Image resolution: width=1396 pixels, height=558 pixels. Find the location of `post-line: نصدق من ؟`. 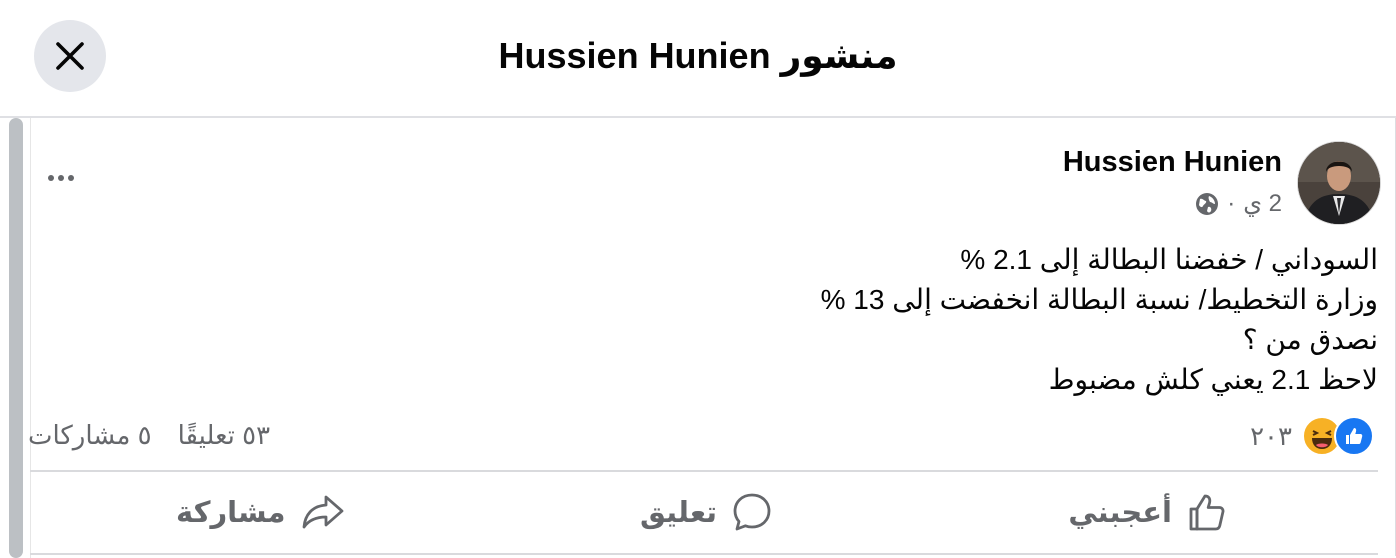

post-line: نصدق من ؟ is located at coordinates (1310, 339).